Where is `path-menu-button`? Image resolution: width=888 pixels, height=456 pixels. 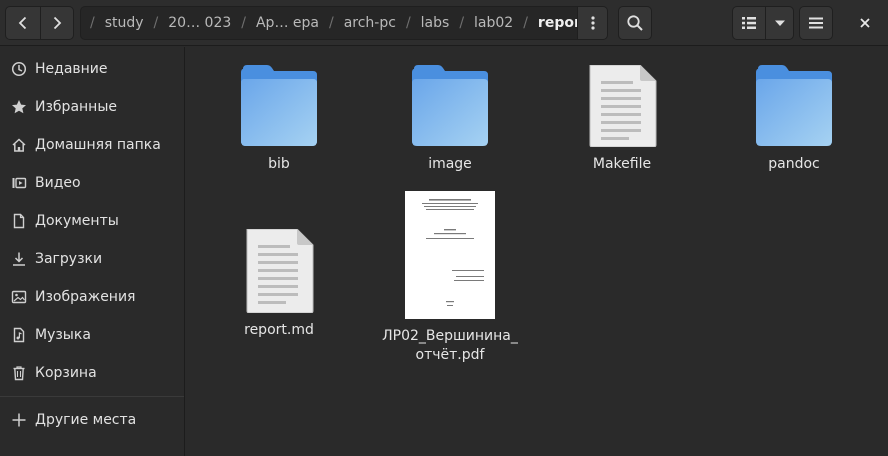 path-menu-button is located at coordinates (592, 23).